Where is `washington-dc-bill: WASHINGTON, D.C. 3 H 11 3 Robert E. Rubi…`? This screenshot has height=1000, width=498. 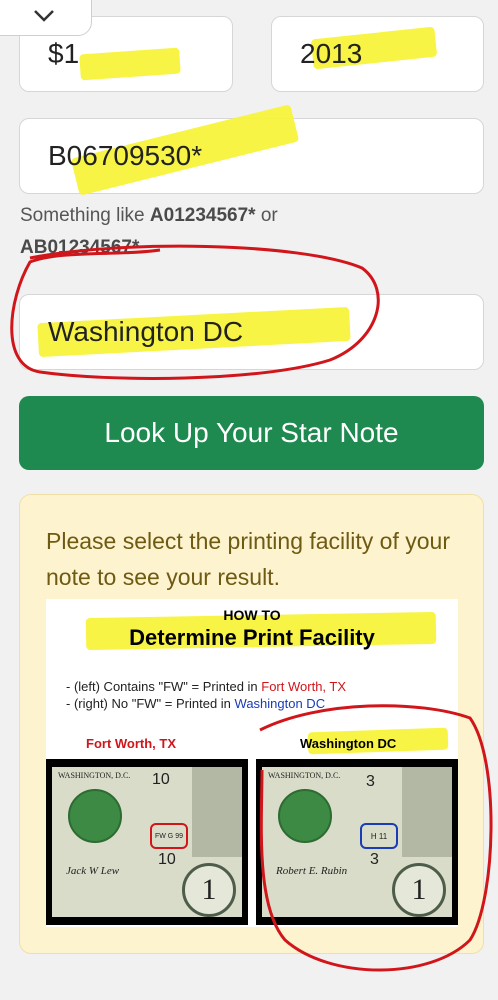 washington-dc-bill: WASHINGTON, D.C. 3 H 11 3 Robert E. Rubi… is located at coordinates (357, 842).